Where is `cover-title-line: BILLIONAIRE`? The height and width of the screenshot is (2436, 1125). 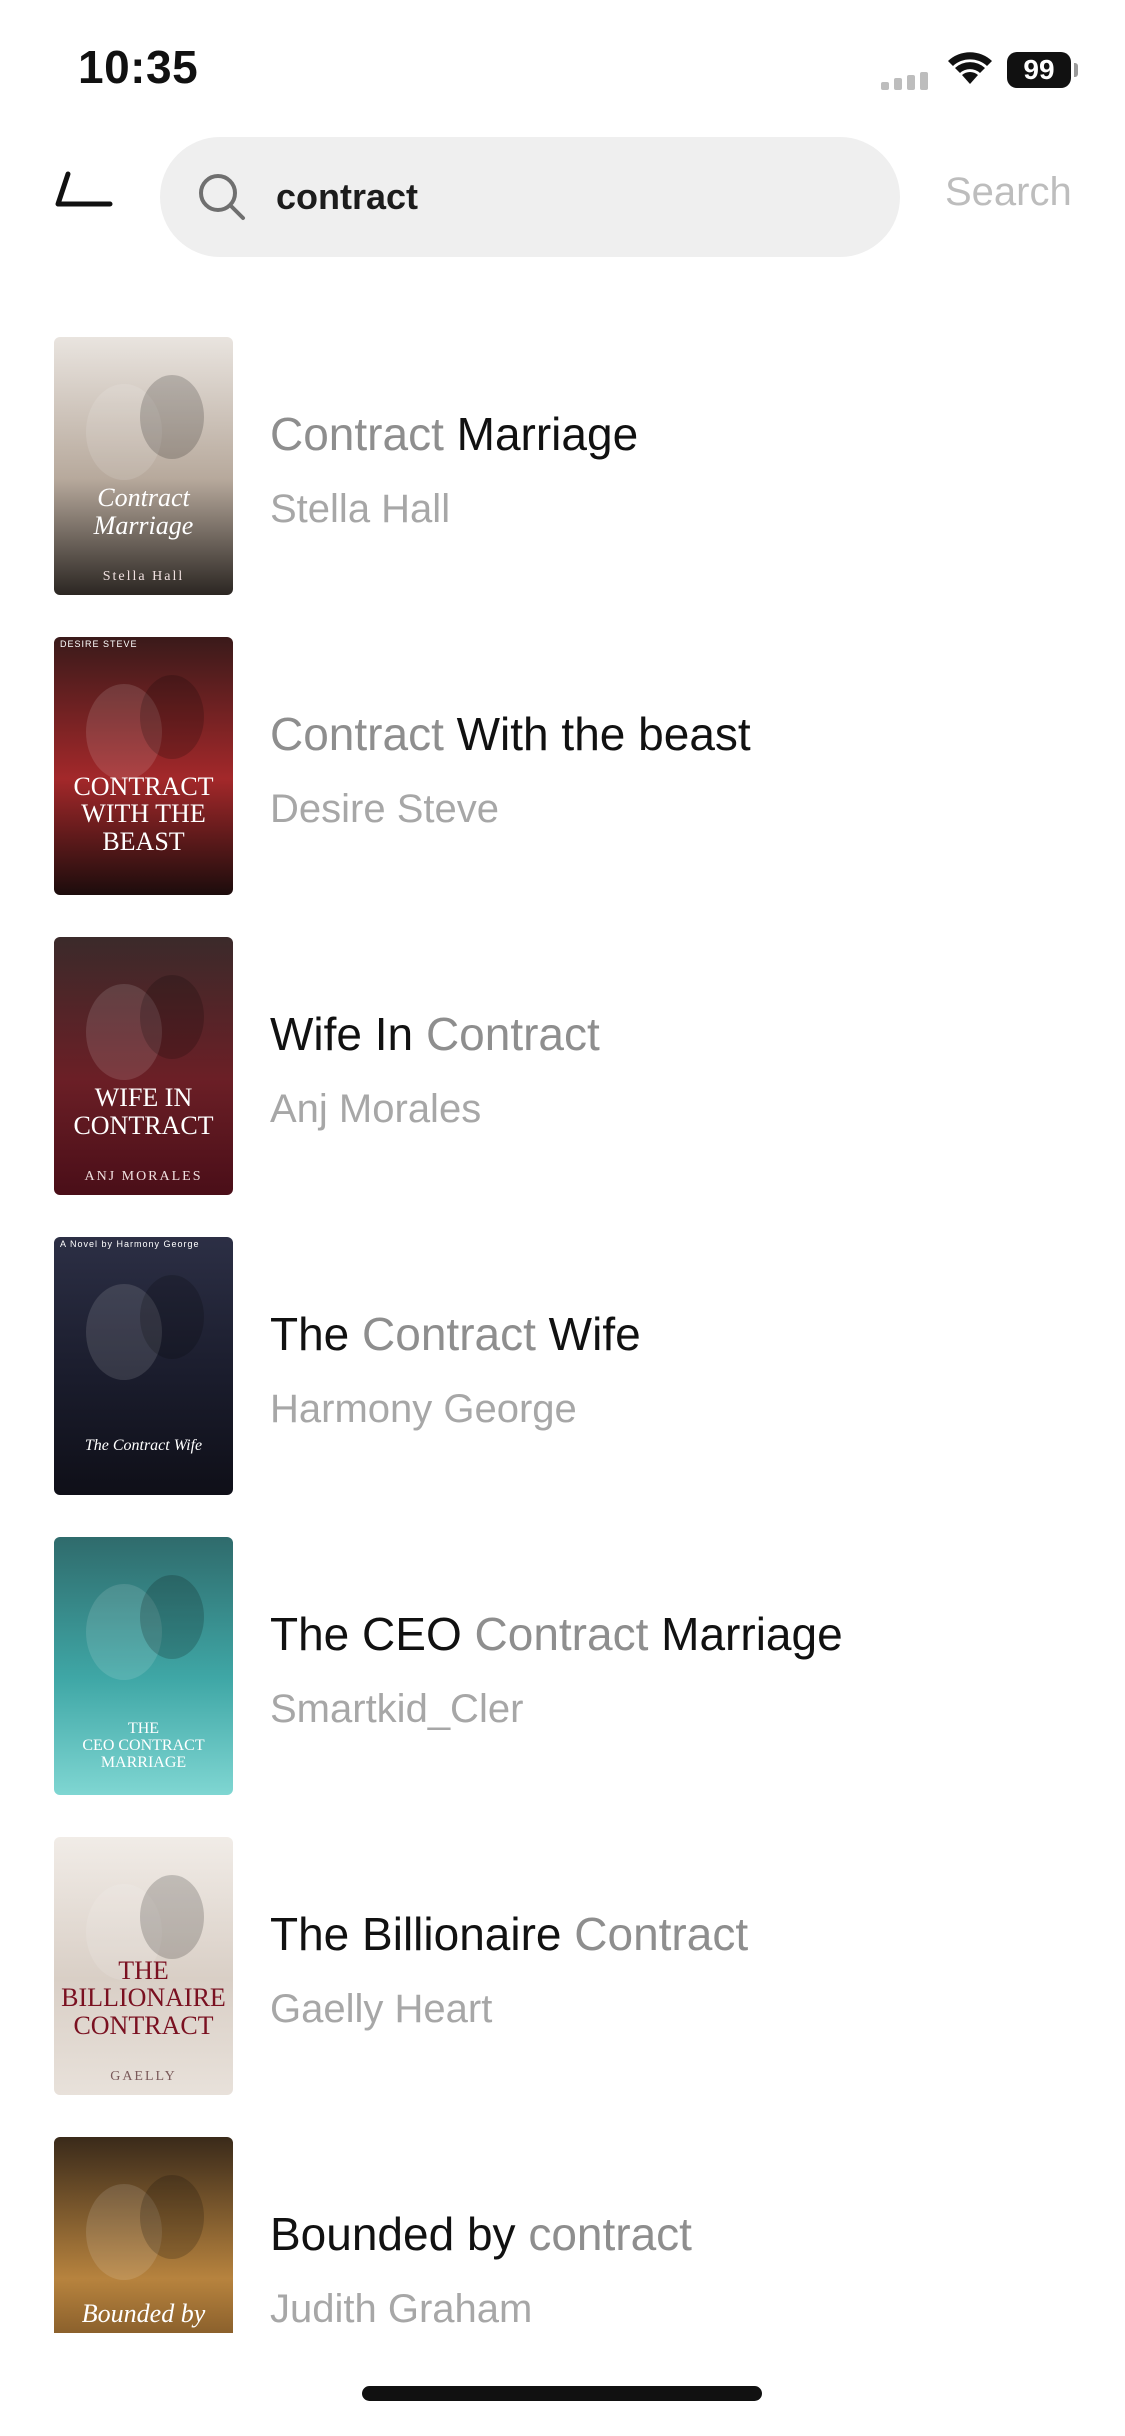
cover-title-line: BILLIONAIRE is located at coordinates (143, 1998).